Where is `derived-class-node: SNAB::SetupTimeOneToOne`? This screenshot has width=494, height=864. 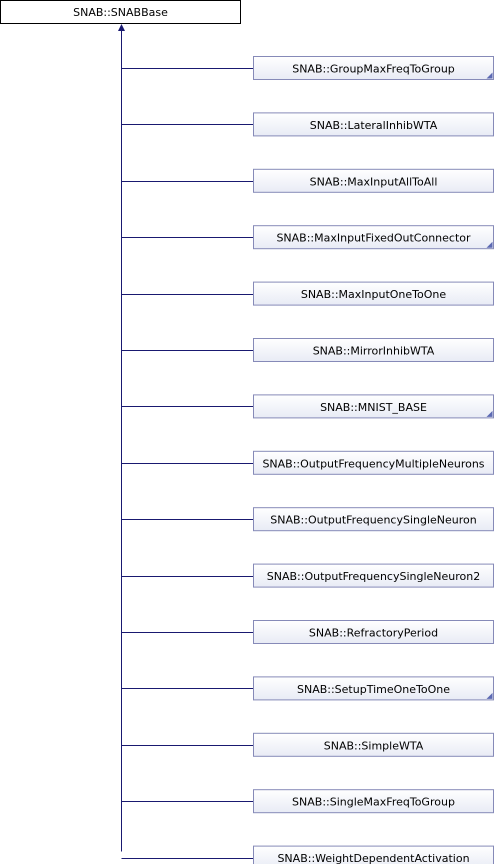 derived-class-node: SNAB::SetupTimeOneToOne is located at coordinates (307, 688).